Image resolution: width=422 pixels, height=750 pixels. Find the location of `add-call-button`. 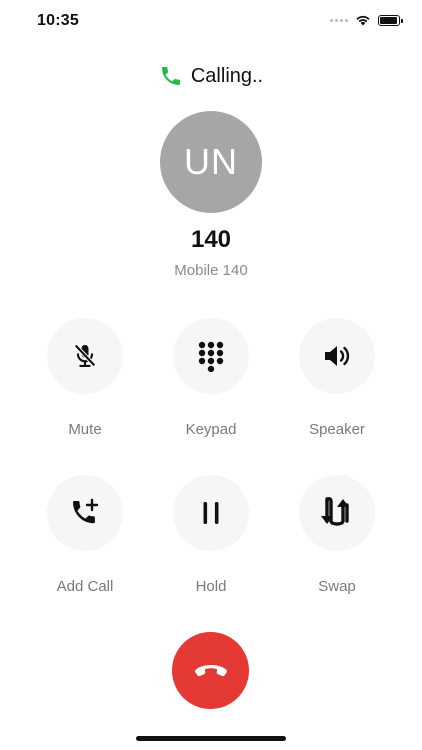

add-call-button is located at coordinates (85, 513).